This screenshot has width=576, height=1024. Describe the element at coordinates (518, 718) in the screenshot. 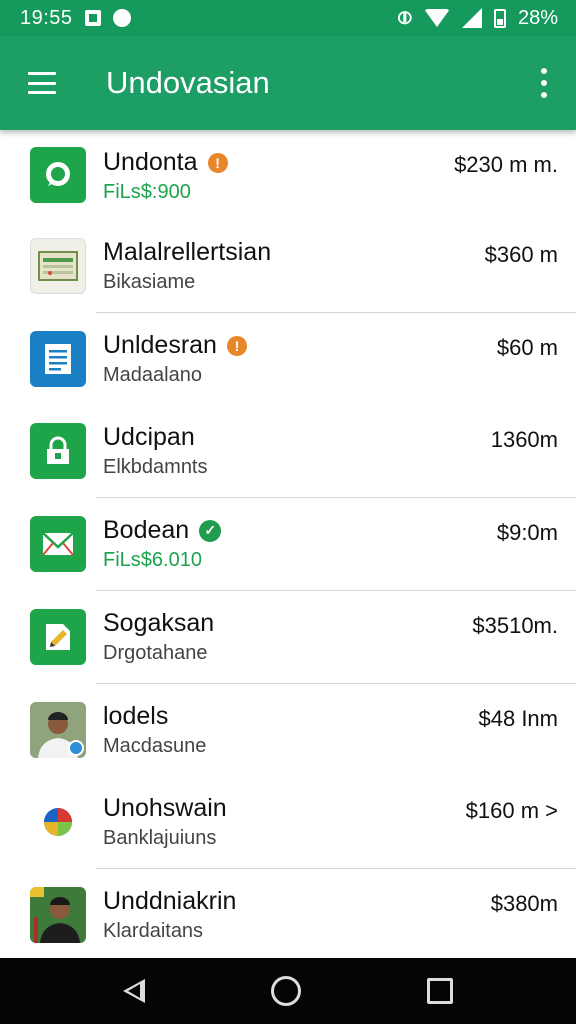

I see `item-amount: $48 Inm` at that location.